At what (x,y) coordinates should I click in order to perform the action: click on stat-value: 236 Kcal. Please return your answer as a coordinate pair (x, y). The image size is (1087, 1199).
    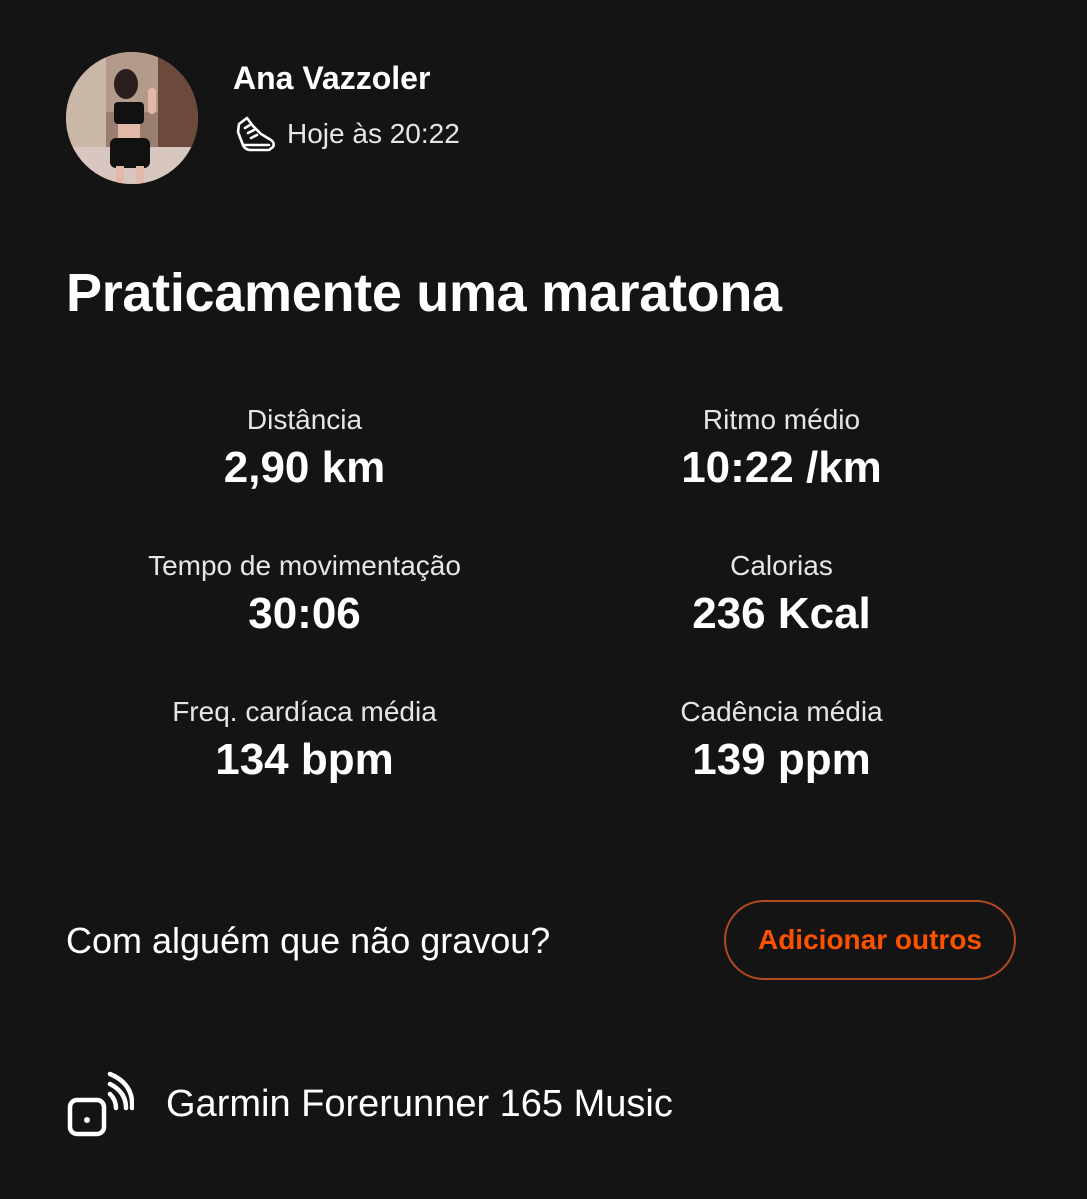
    Looking at the image, I should click on (781, 613).